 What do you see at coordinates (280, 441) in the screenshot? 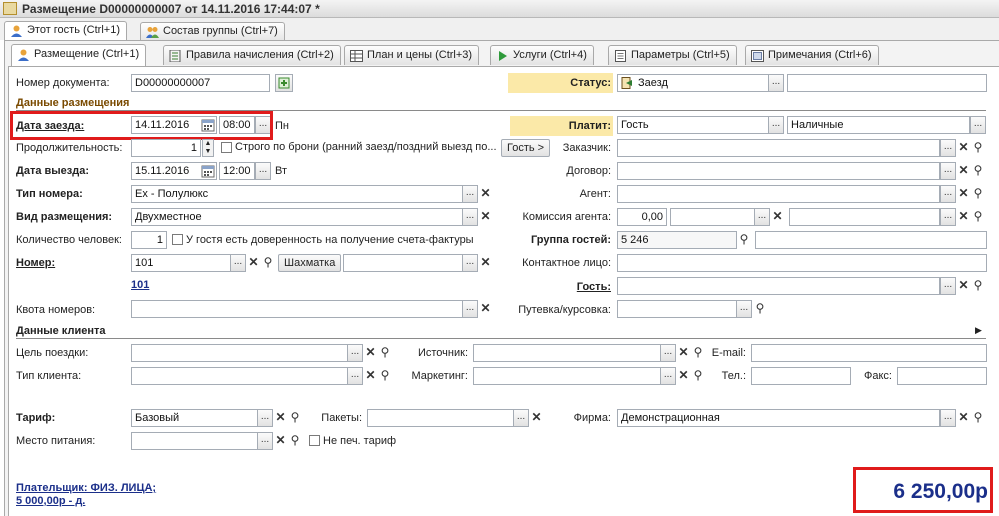
I see `meal-clear-icon: ✕` at bounding box center [280, 441].